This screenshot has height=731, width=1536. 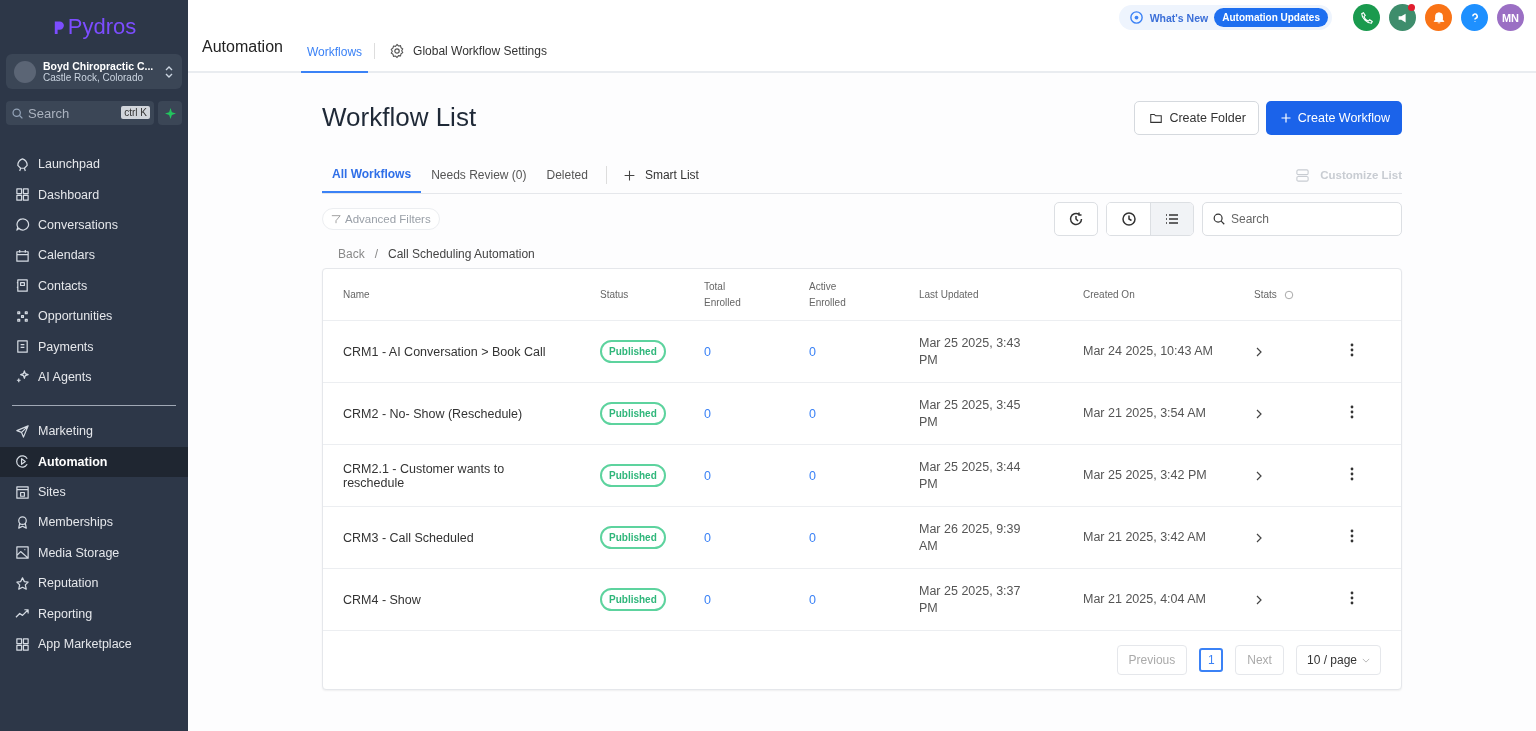 I want to click on nav-item: Payments, so click(x=94, y=346).